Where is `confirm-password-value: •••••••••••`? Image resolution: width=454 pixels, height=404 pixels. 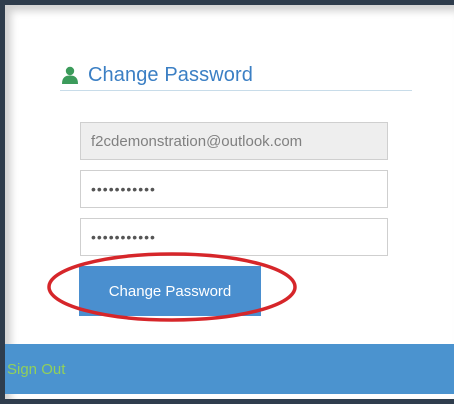
confirm-password-value: ••••••••••• is located at coordinates (123, 237).